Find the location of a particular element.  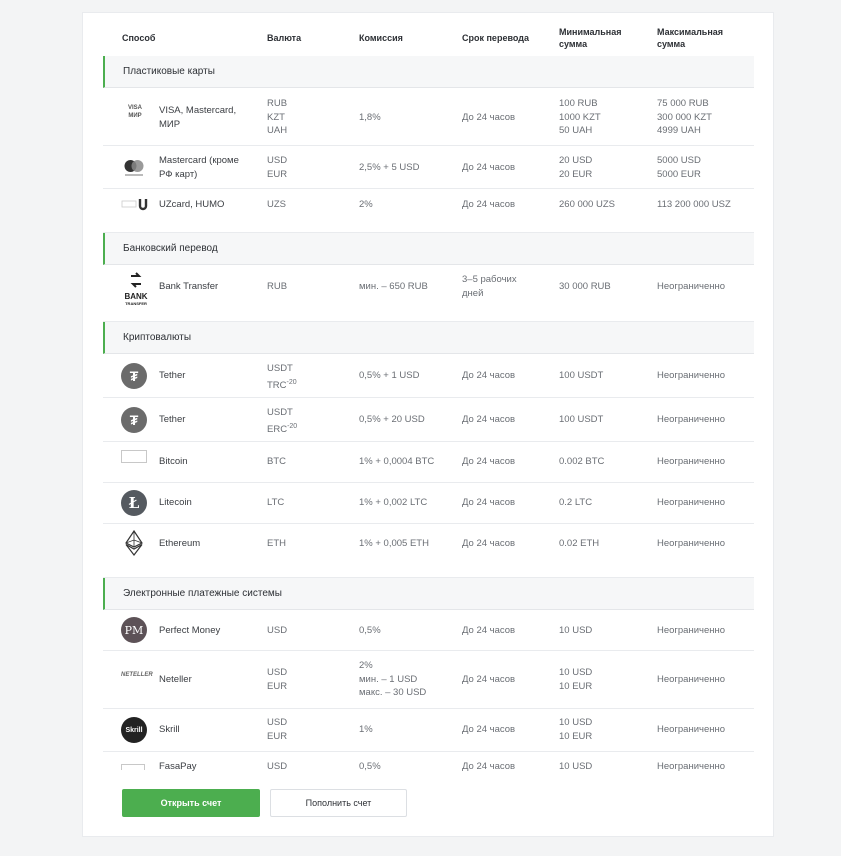

currency: USDT ERC-20 is located at coordinates (282, 421).